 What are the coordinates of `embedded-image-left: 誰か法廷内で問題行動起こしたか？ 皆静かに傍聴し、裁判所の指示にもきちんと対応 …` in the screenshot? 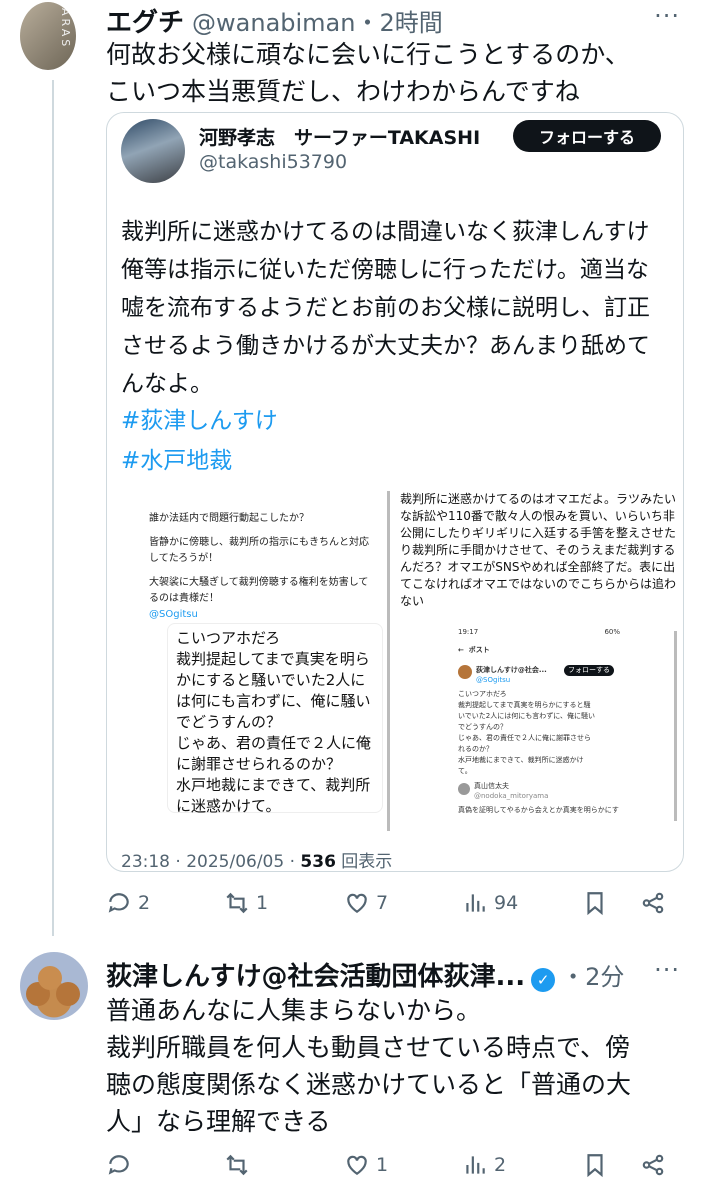 It's located at (258, 659).